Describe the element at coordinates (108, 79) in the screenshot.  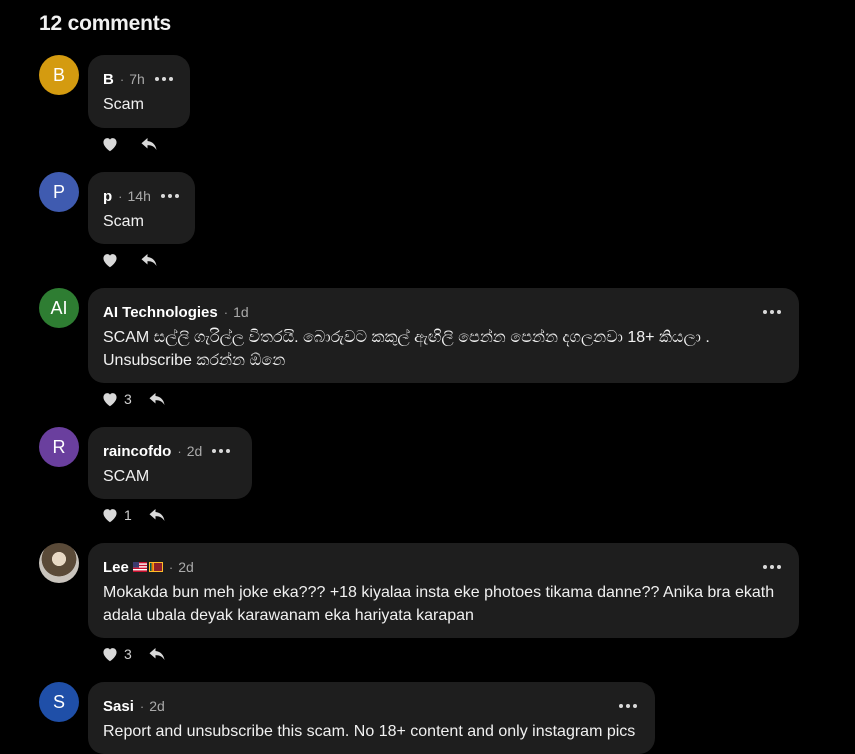
I see `comment-author: B` at that location.